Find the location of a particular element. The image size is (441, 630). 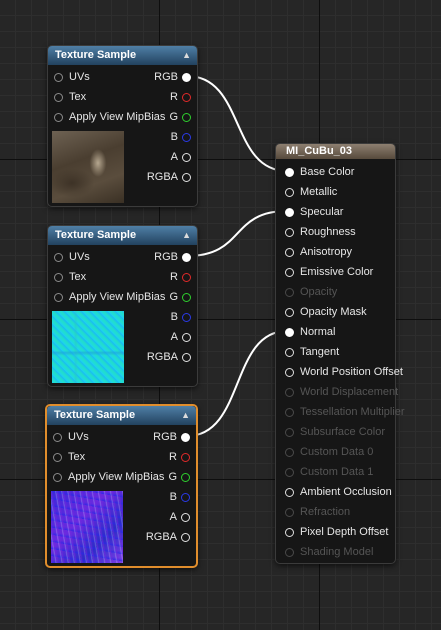

pin-label: A is located at coordinates (173, 517).